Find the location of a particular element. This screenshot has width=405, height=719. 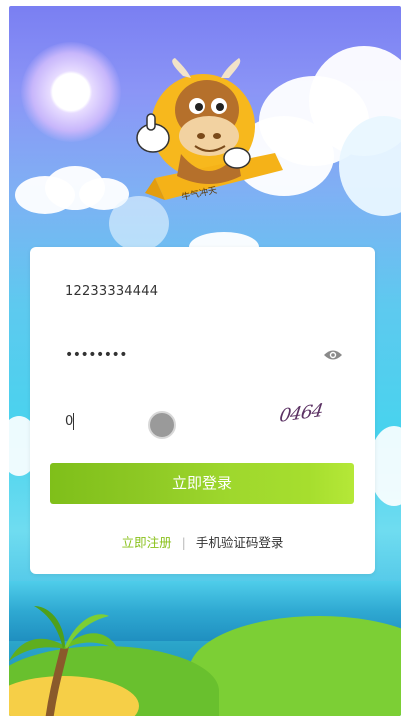

bull-mascot-icon: 牛气冲天 is located at coordinates (209, 130).